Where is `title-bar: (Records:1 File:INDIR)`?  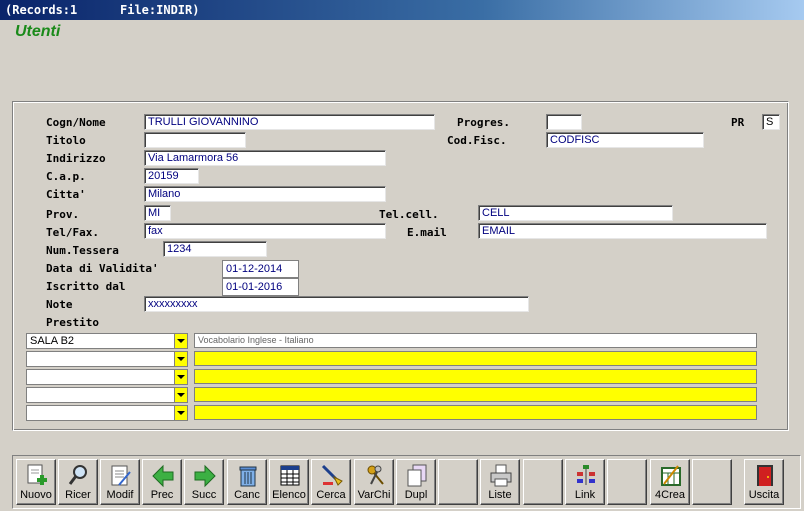 title-bar: (Records:1 File:INDIR) is located at coordinates (402, 10).